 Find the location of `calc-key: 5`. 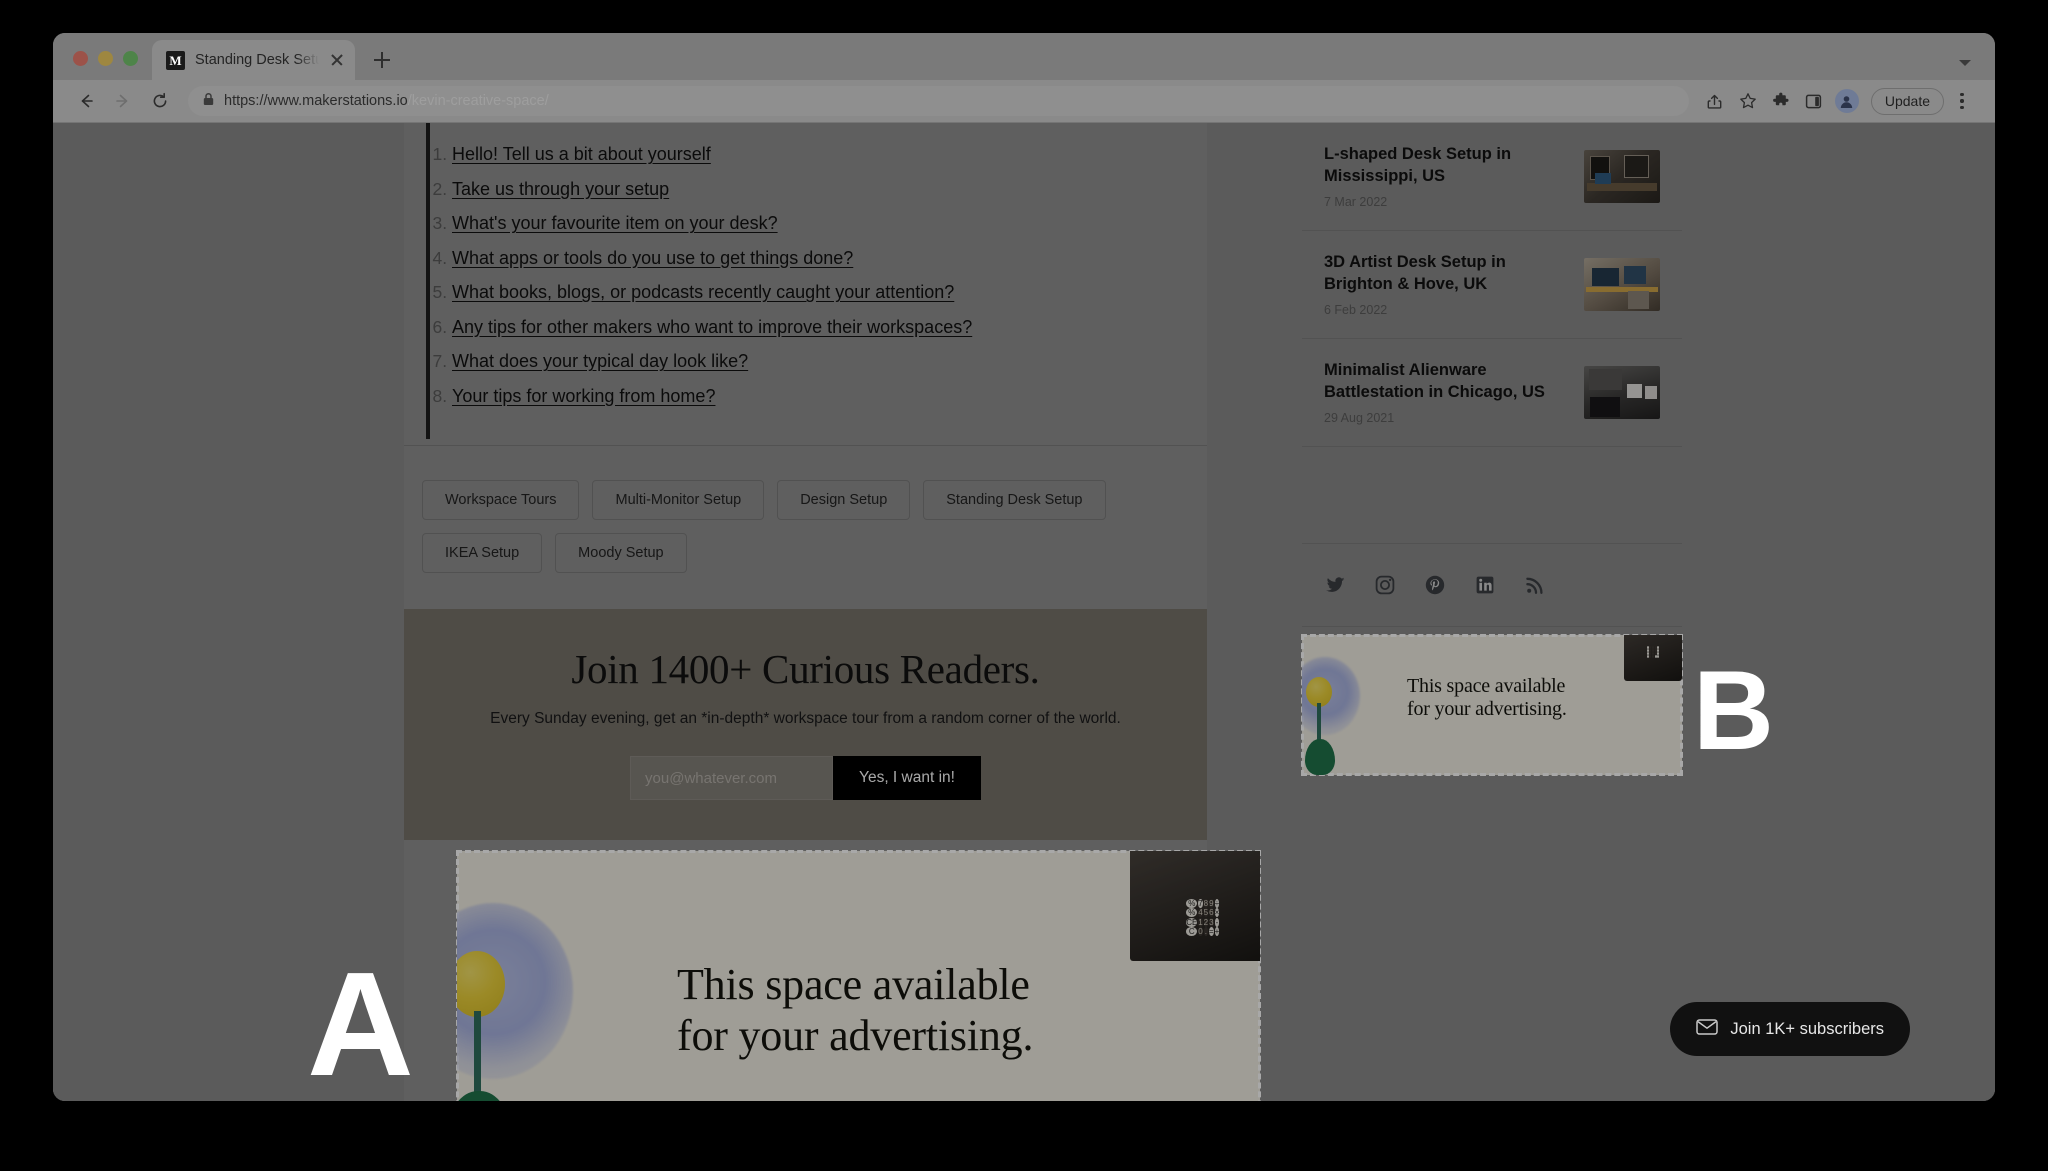

calc-key: 5 is located at coordinates (1206, 913).